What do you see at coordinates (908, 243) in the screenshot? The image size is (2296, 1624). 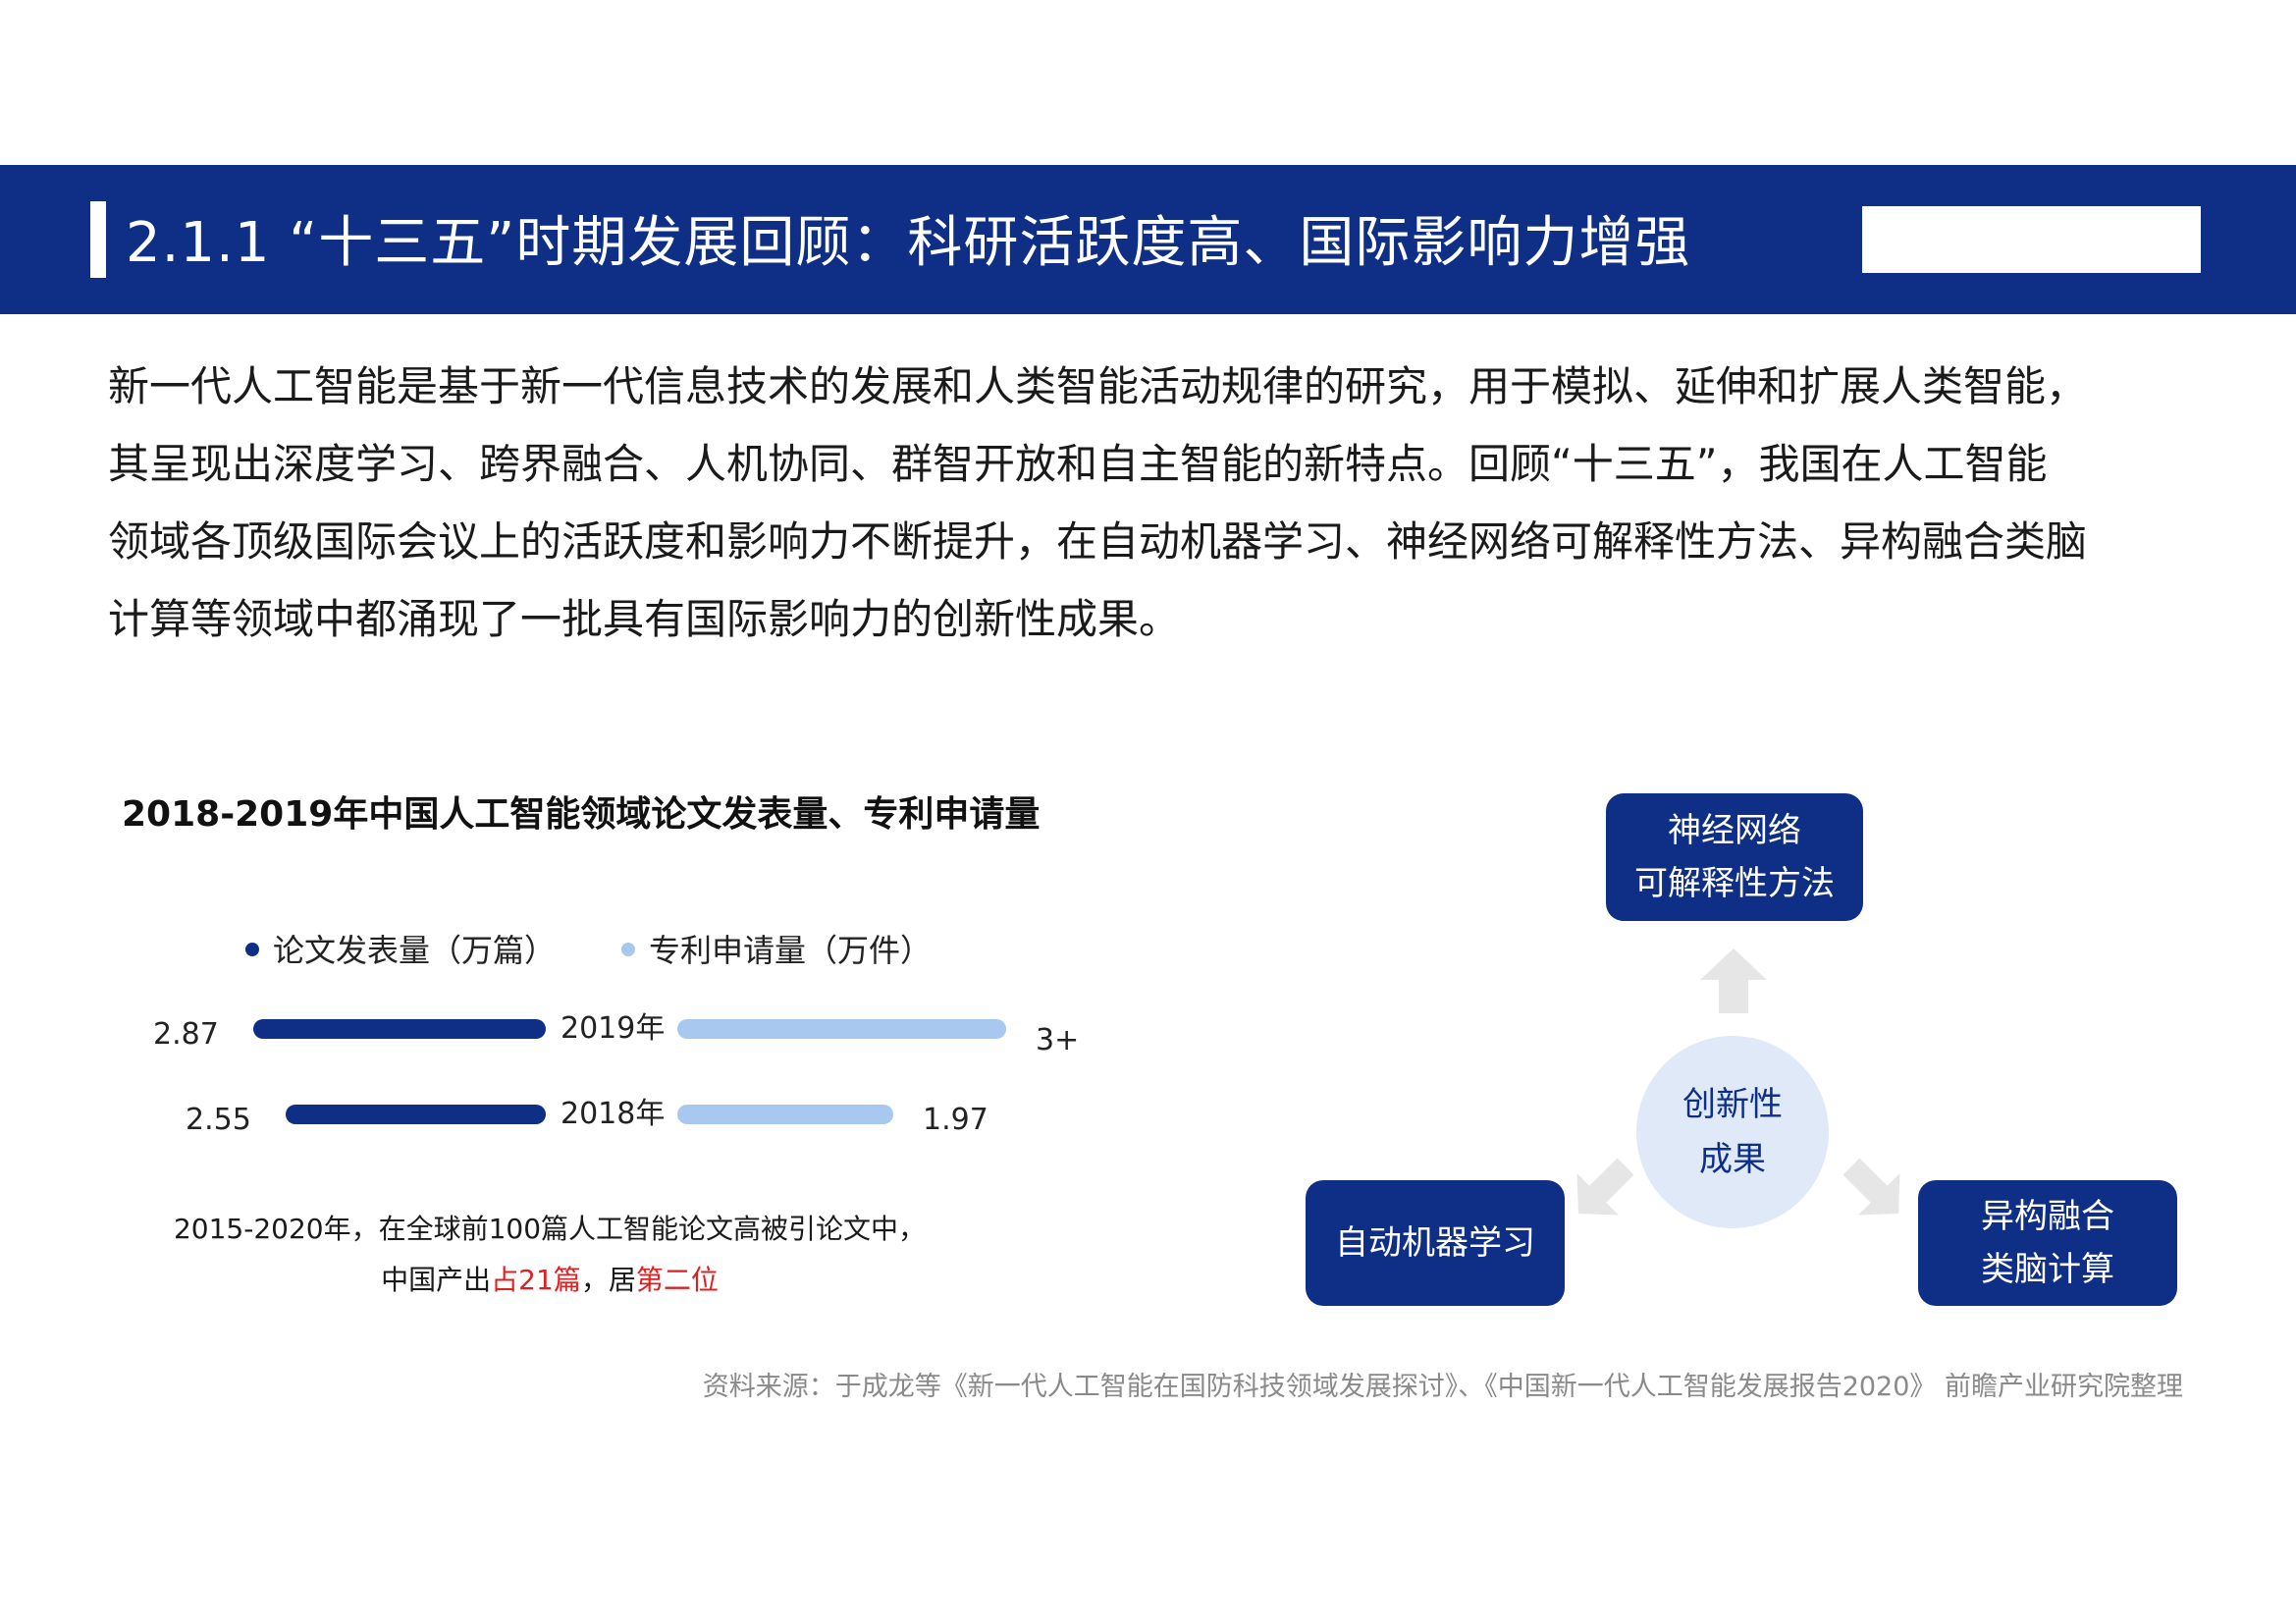 I see `page-title: 2.1.1 “十三五”时期发展回顾：科研活跃度高、国际影响力增强` at bounding box center [908, 243].